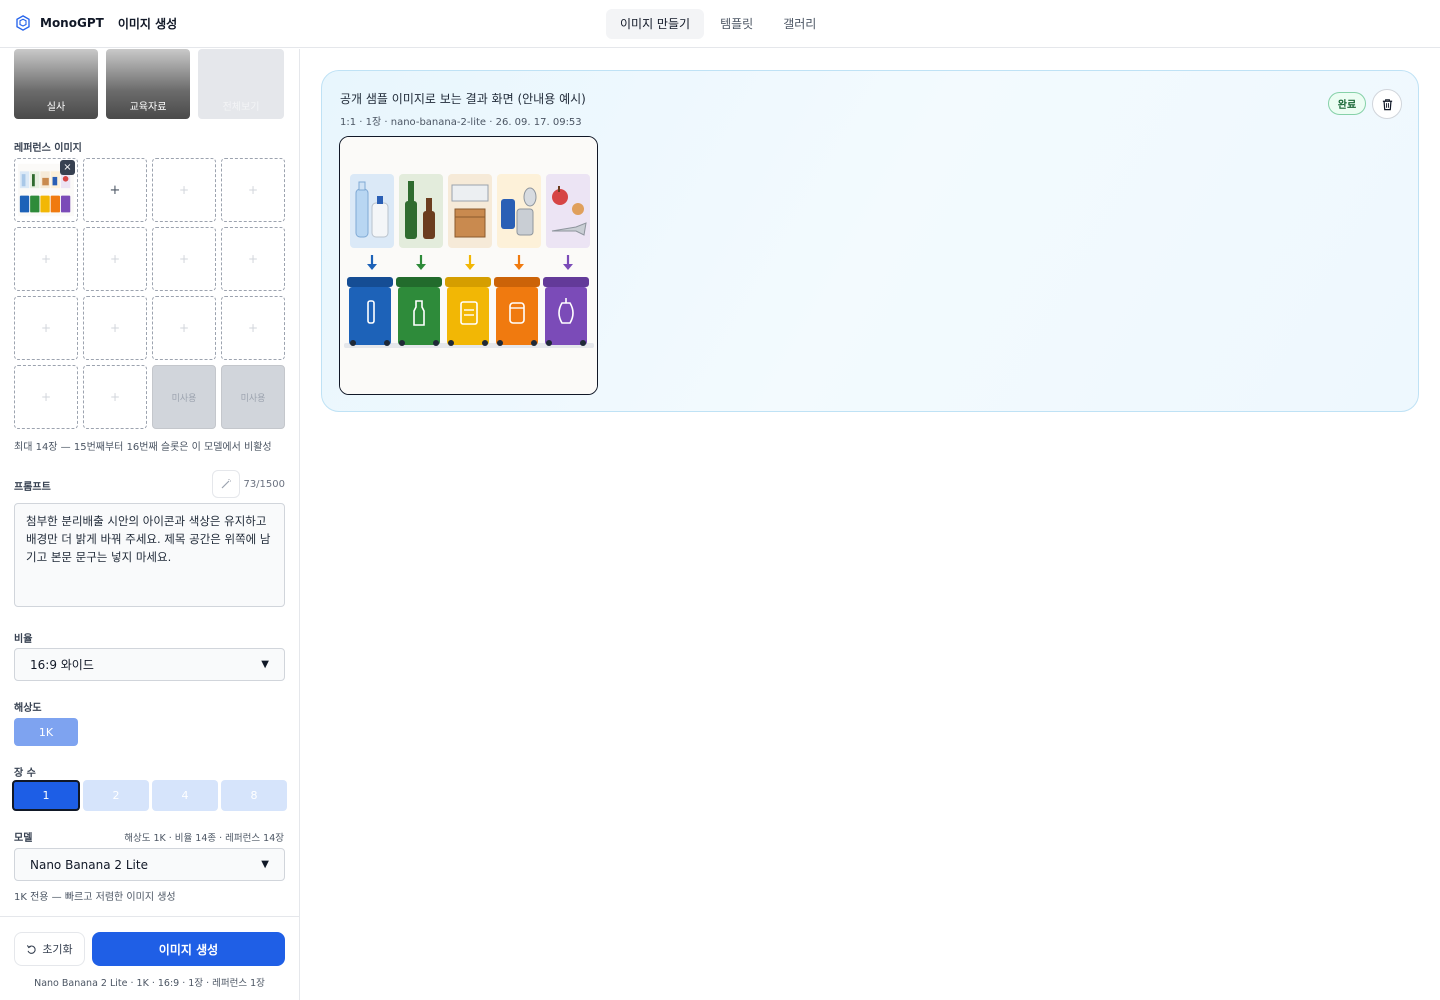  I want to click on delete-button, so click(1387, 104).